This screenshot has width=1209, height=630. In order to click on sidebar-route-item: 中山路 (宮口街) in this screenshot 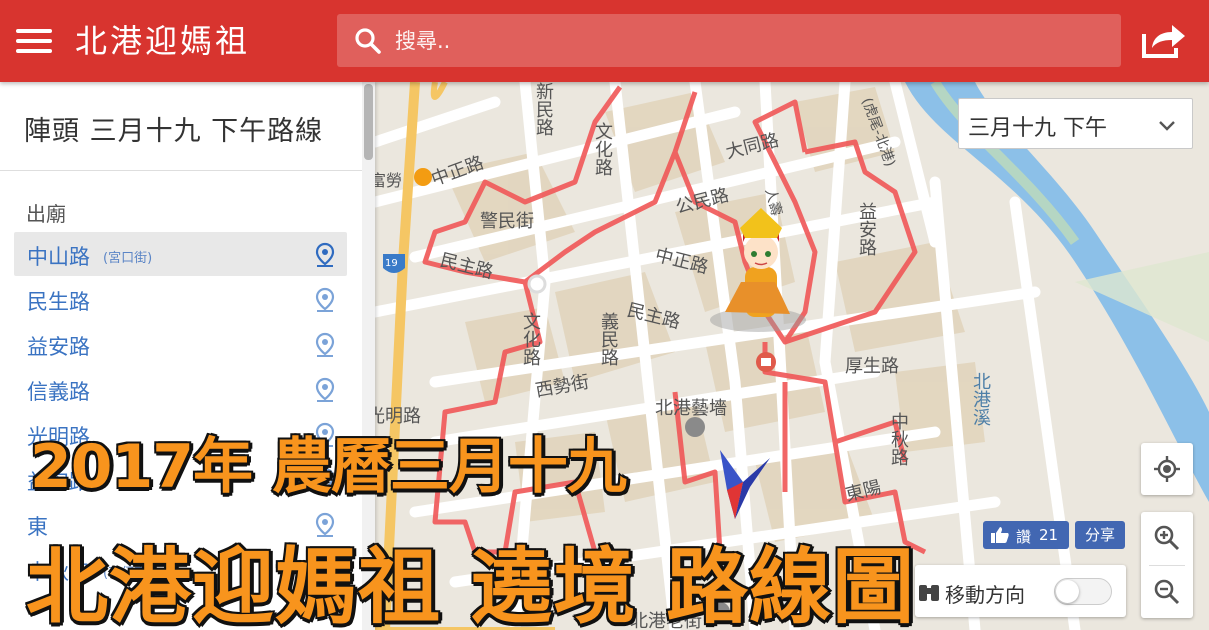, I will do `click(180, 254)`.